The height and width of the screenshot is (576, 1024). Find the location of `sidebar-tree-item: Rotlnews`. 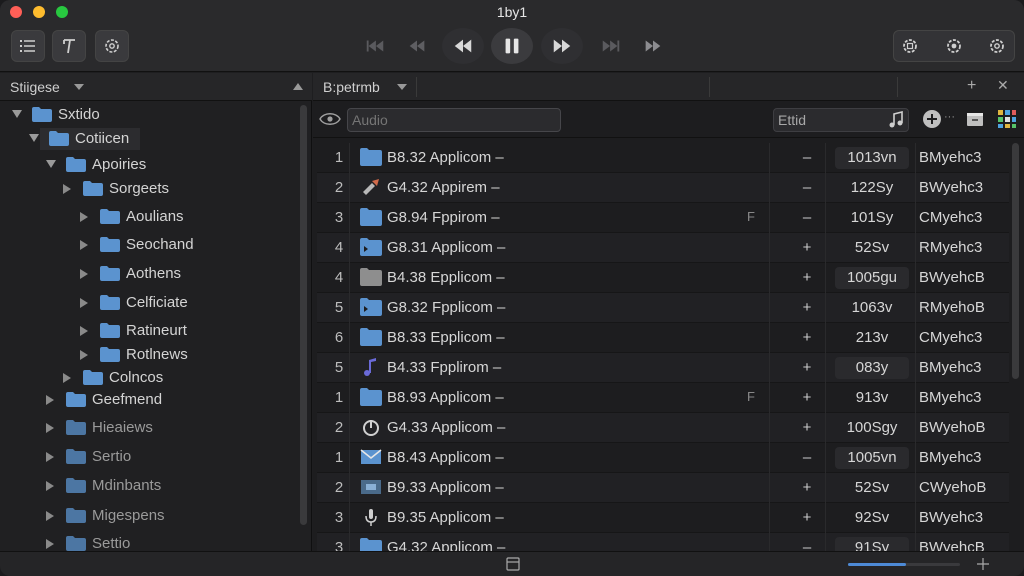

sidebar-tree-item: Rotlnews is located at coordinates (148, 355).